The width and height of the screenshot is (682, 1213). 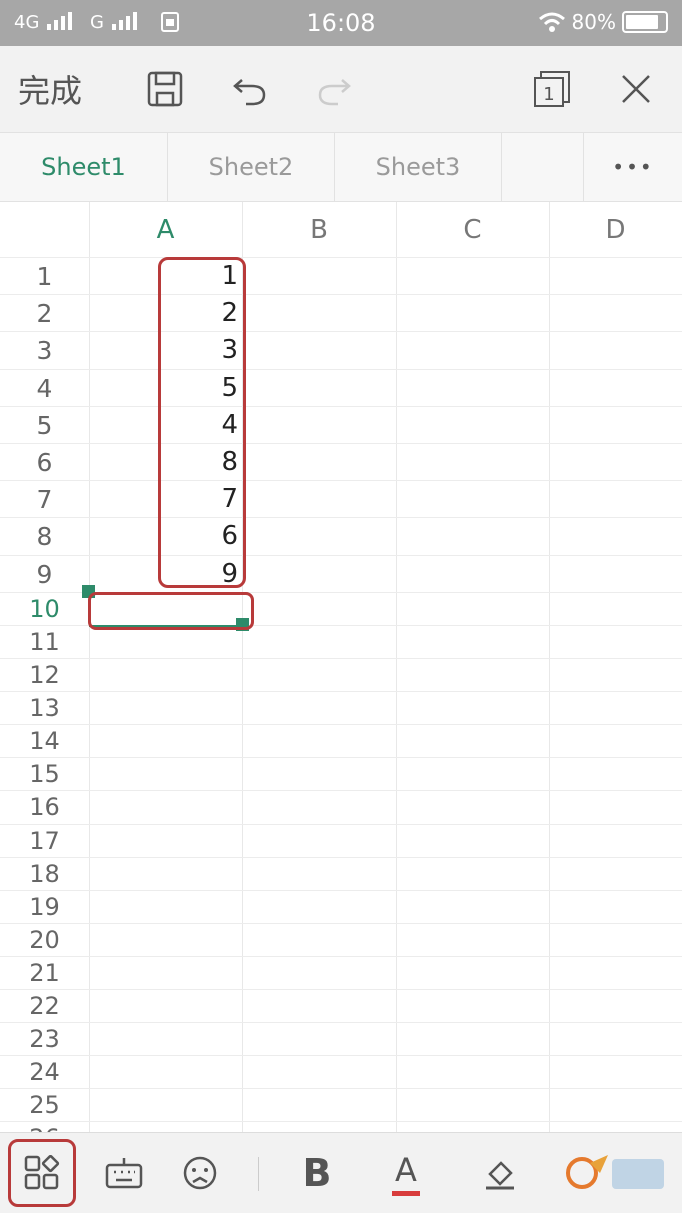 I want to click on table-row: 18, so click(x=341, y=873).